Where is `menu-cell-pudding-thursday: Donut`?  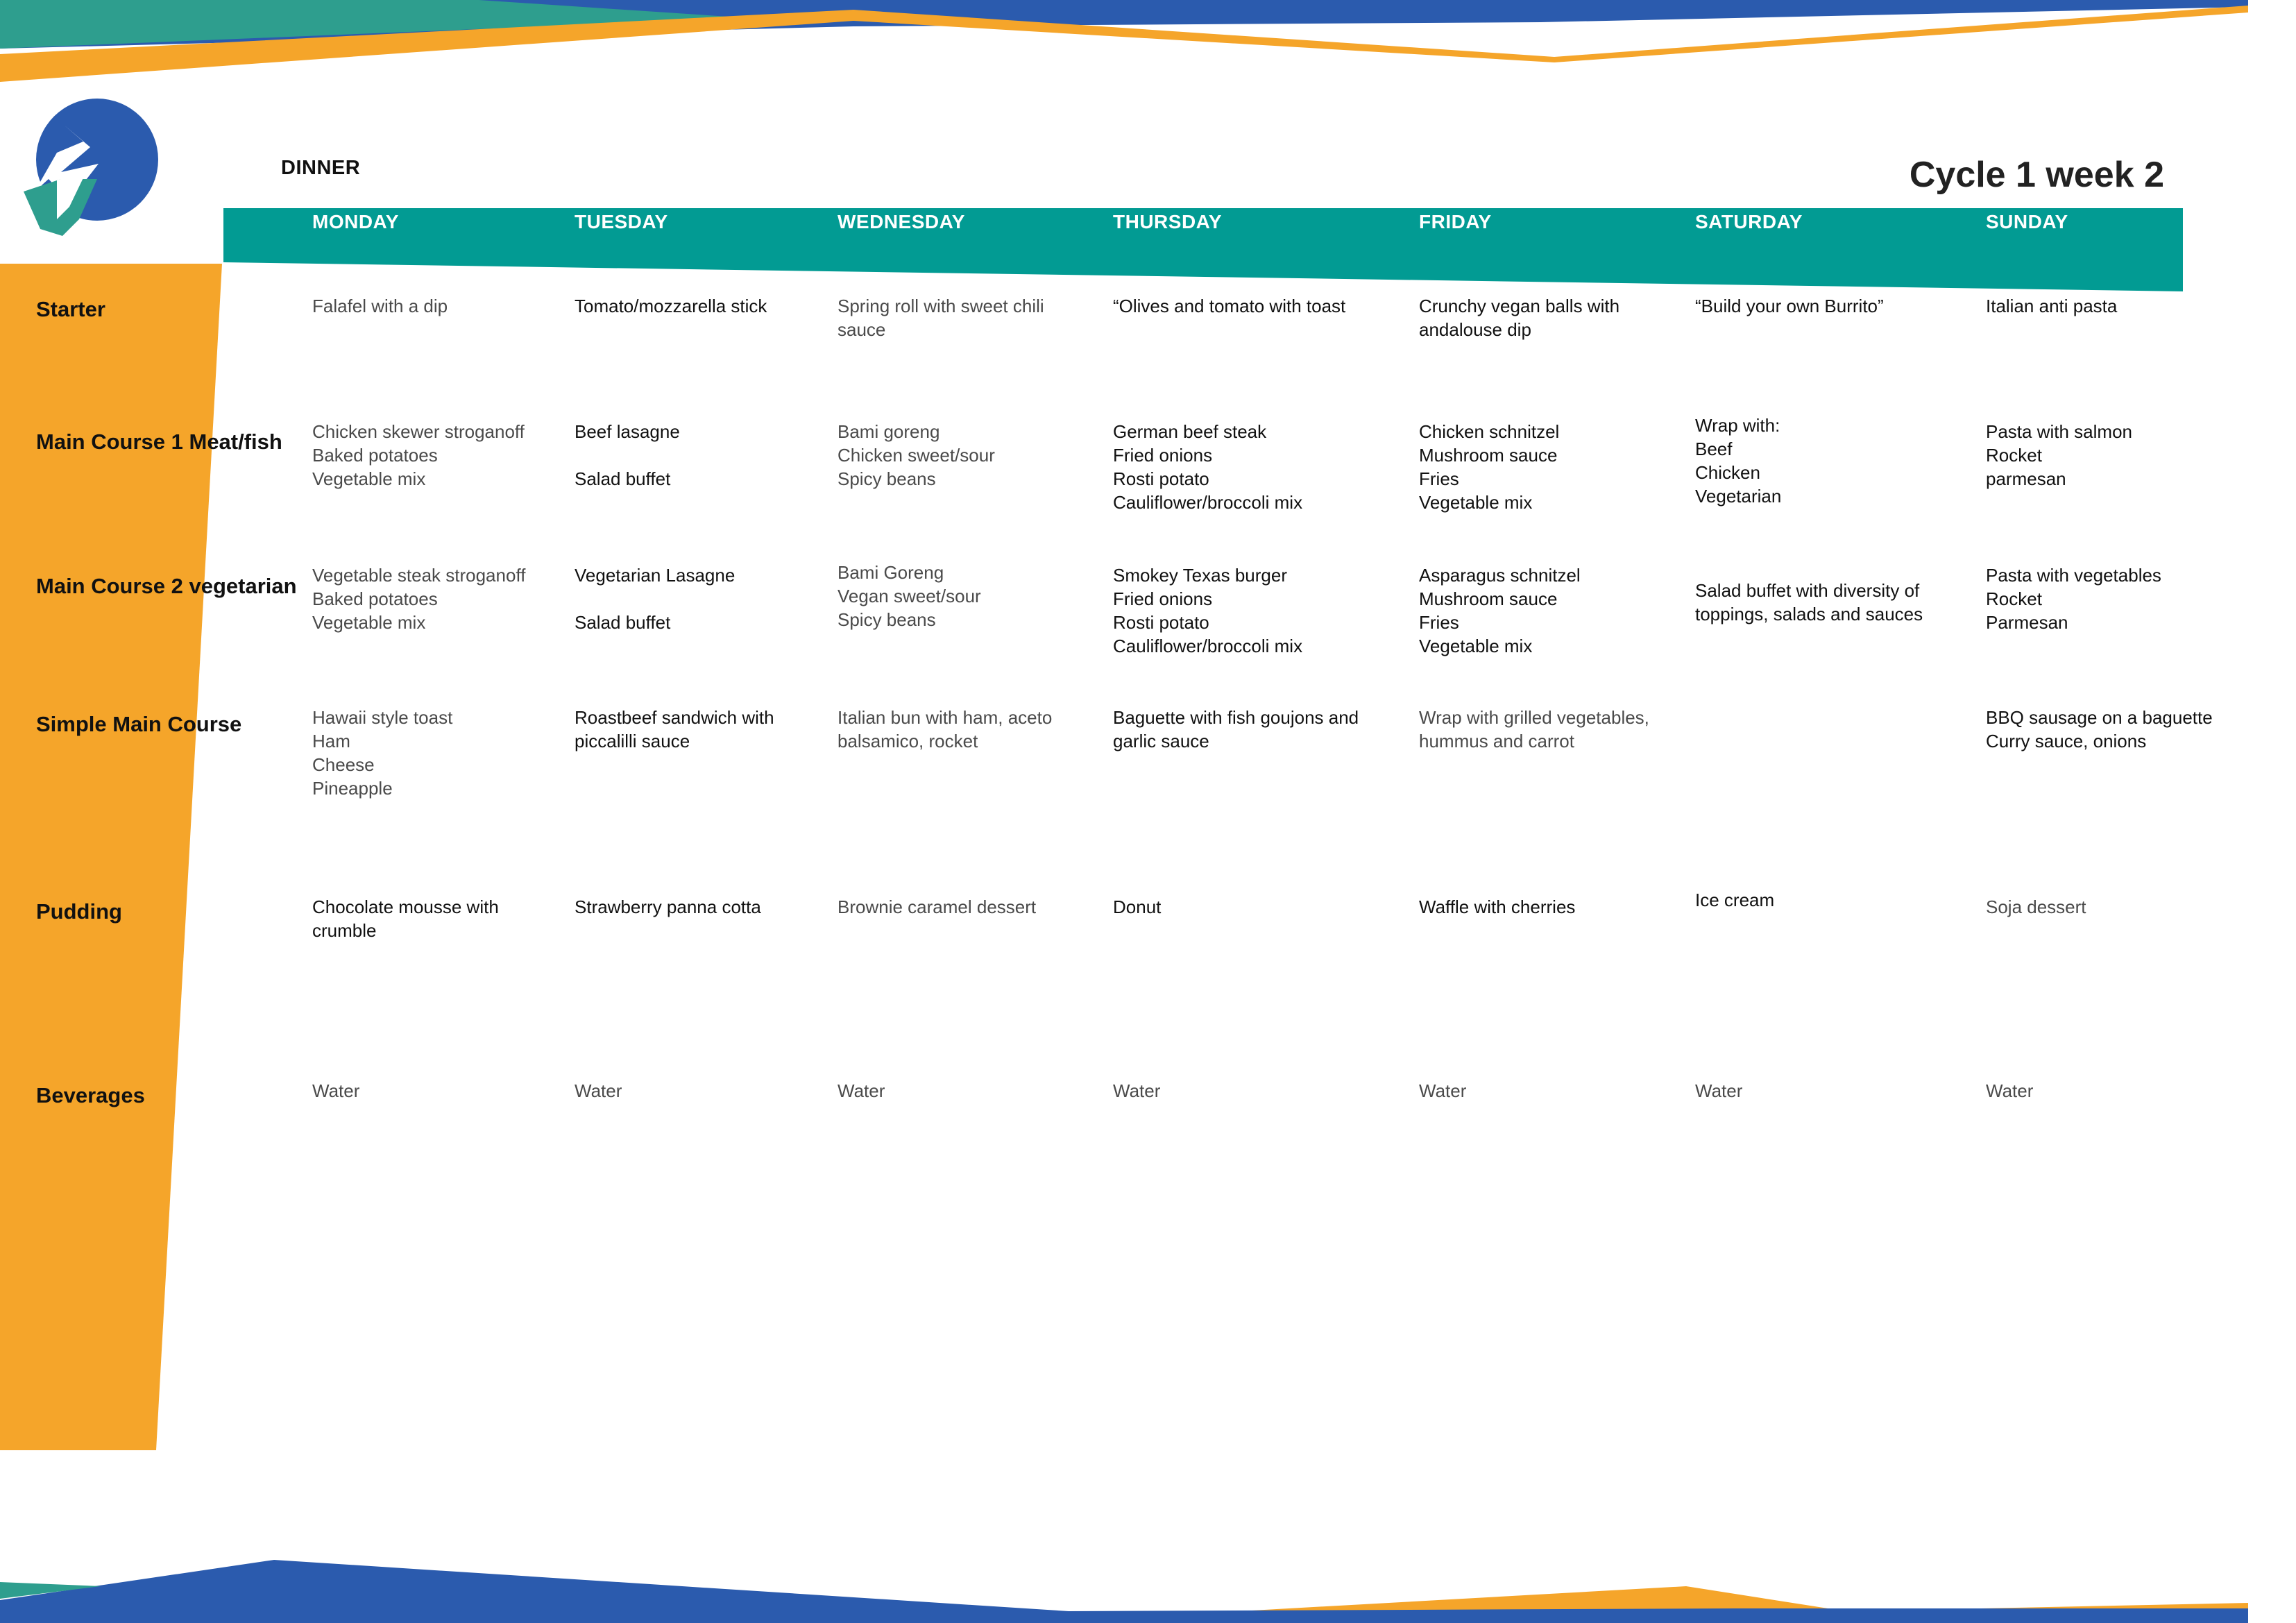 menu-cell-pudding-thursday: Donut is located at coordinates (1137, 907).